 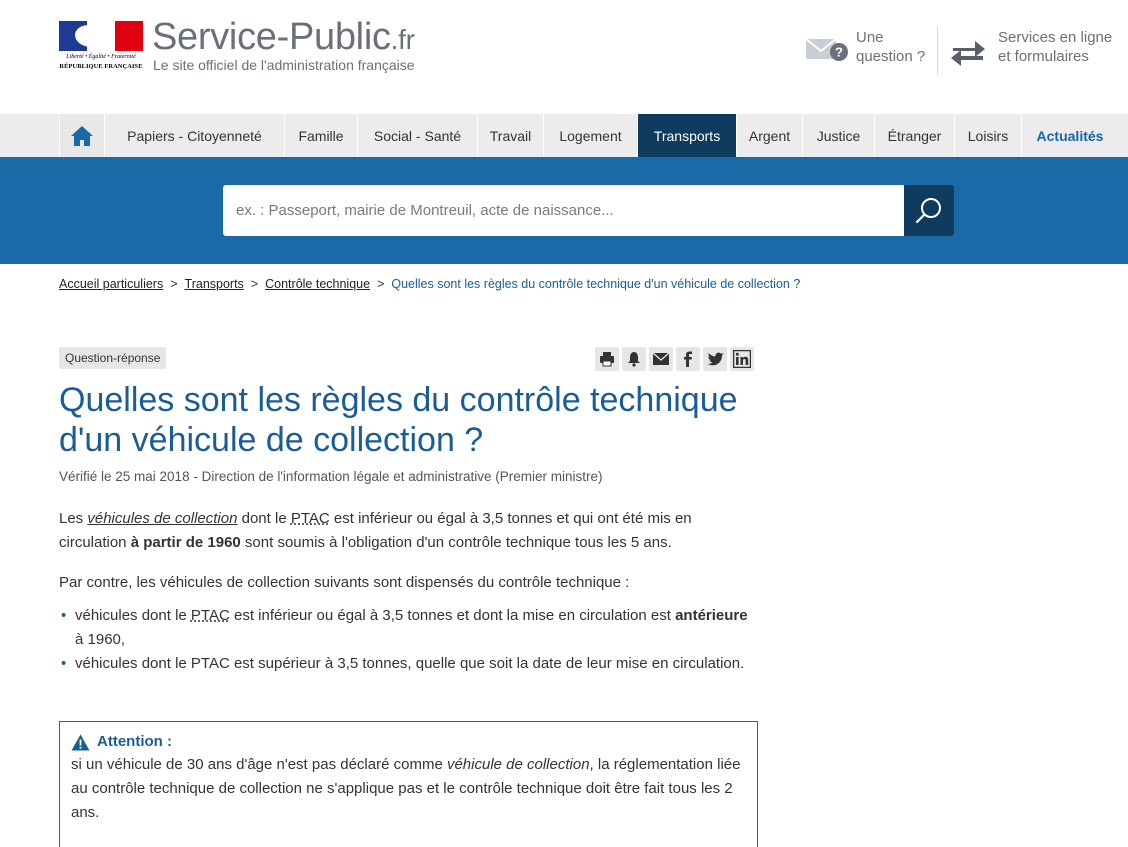 I want to click on facebook-share-button, so click(x=688, y=359).